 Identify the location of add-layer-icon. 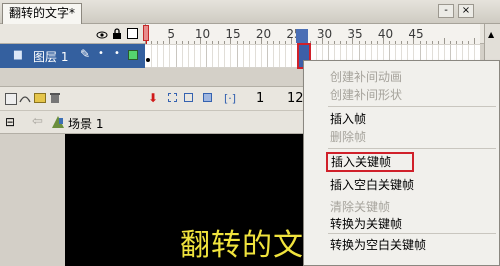
(11, 99).